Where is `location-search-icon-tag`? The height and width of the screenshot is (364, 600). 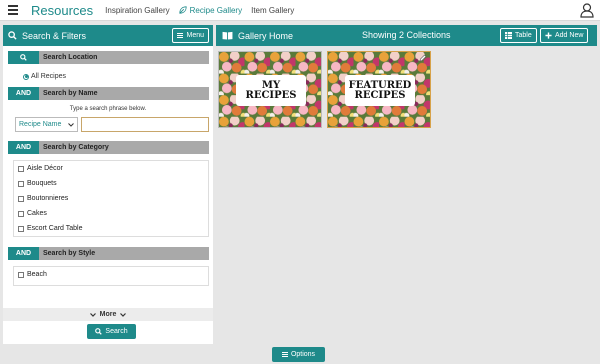 location-search-icon-tag is located at coordinates (23, 57).